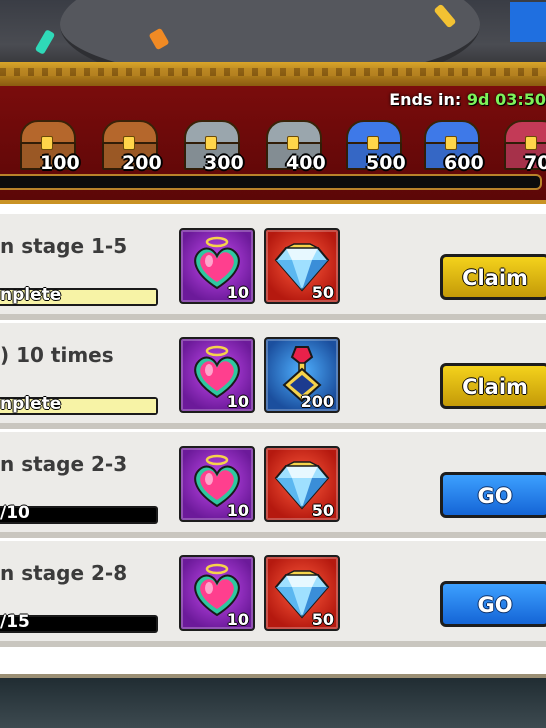  I want to click on reward-quantity: 200, so click(317, 401).